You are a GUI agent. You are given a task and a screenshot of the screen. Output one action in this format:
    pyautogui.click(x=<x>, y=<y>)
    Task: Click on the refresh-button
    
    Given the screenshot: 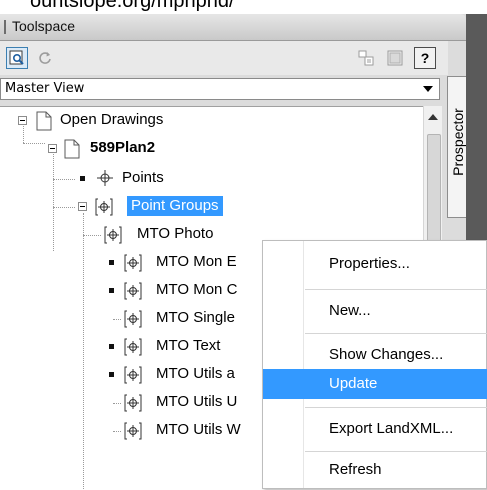 What is the action you would take?
    pyautogui.click(x=45, y=58)
    